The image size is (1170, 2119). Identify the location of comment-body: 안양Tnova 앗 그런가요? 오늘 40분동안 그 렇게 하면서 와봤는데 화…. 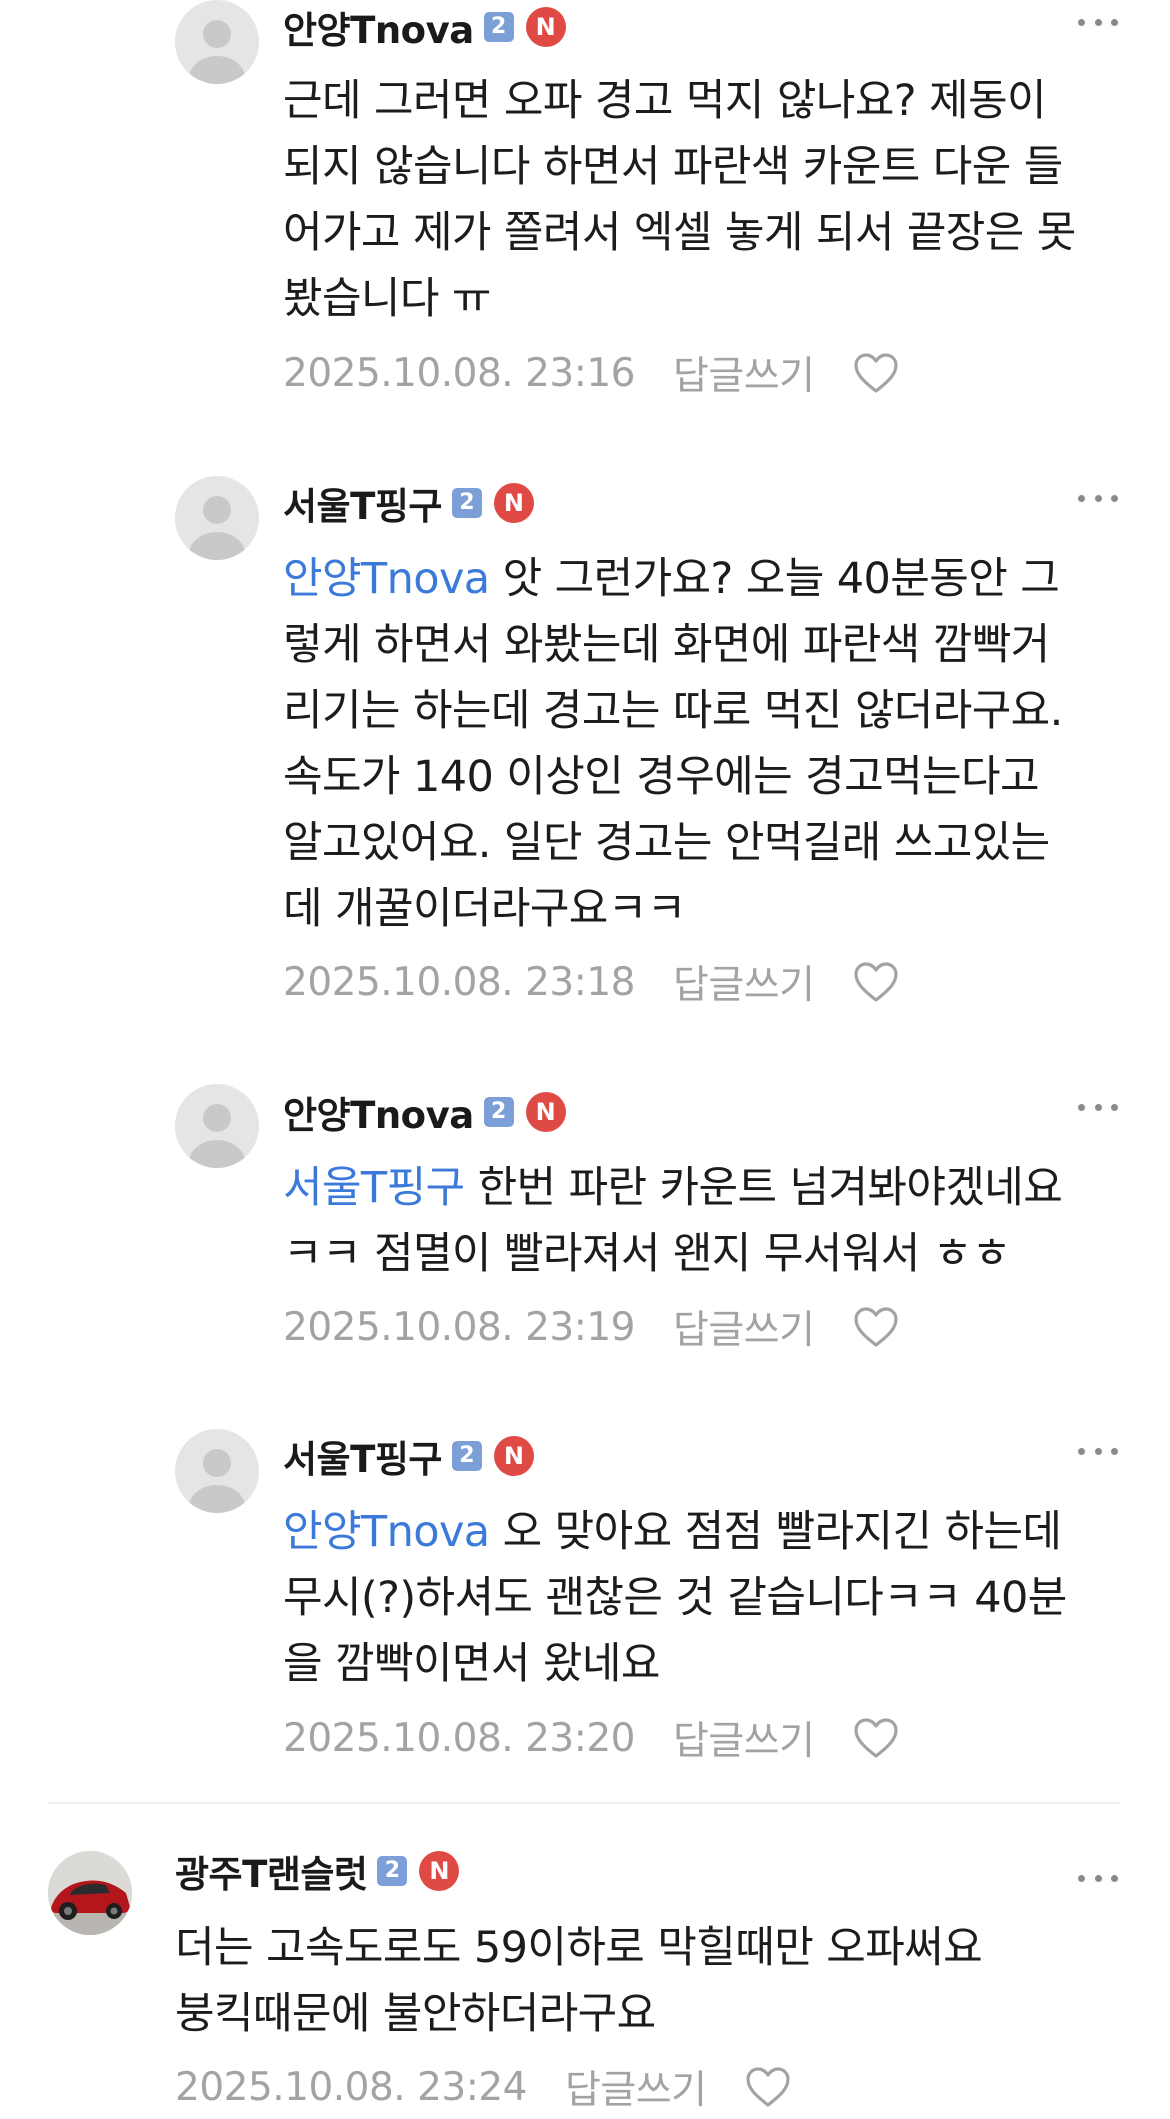
(726, 744).